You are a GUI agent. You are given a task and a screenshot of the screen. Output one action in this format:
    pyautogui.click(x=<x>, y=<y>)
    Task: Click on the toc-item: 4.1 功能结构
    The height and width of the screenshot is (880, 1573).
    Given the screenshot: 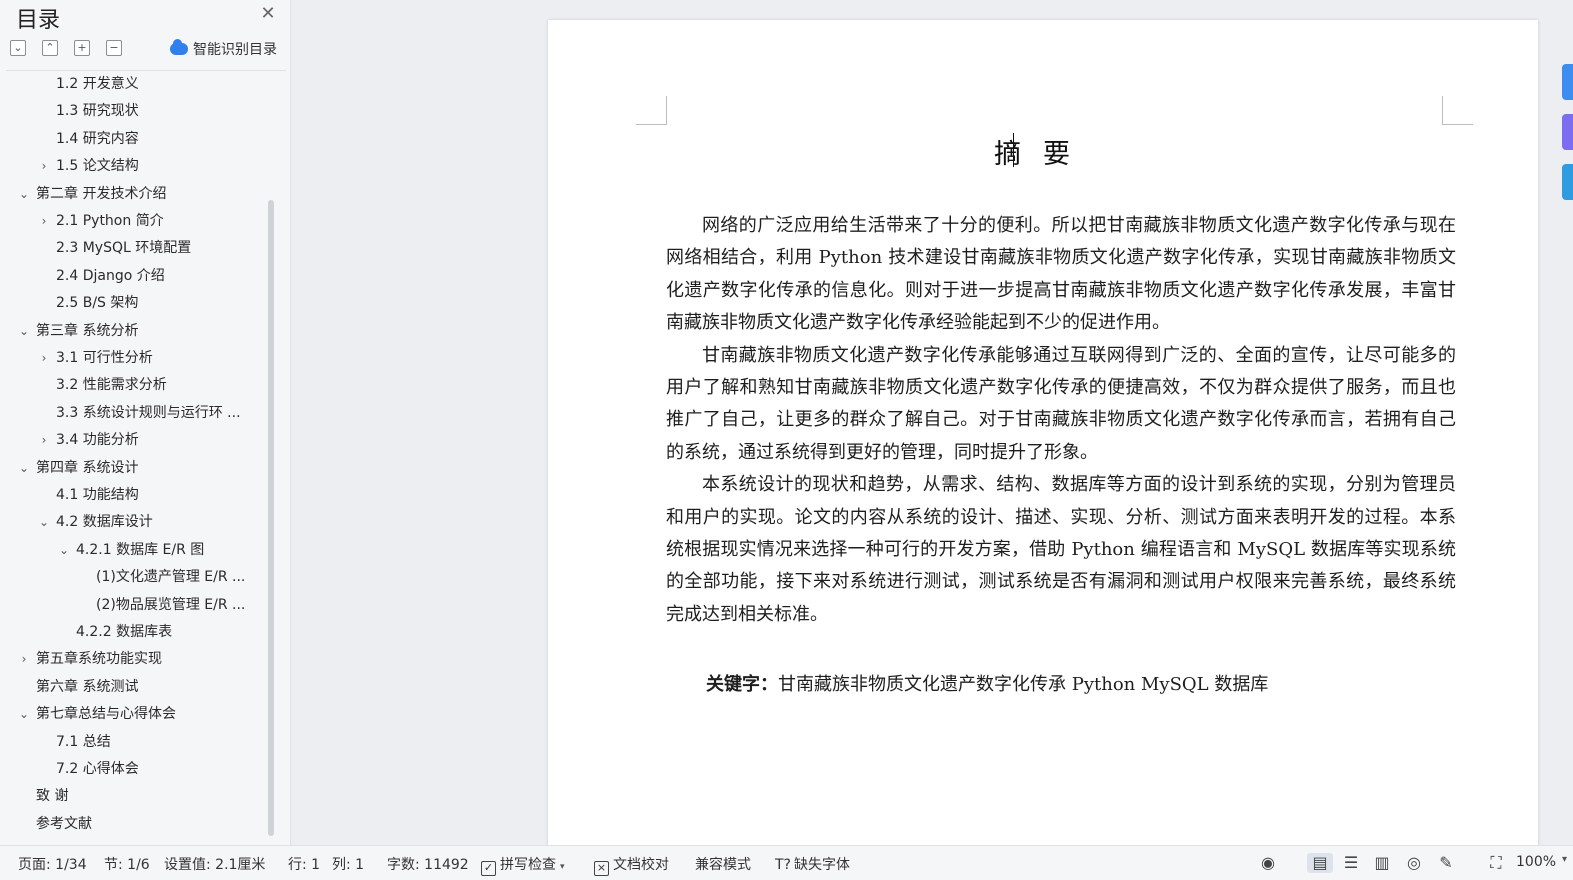 What is the action you would take?
    pyautogui.click(x=134, y=495)
    